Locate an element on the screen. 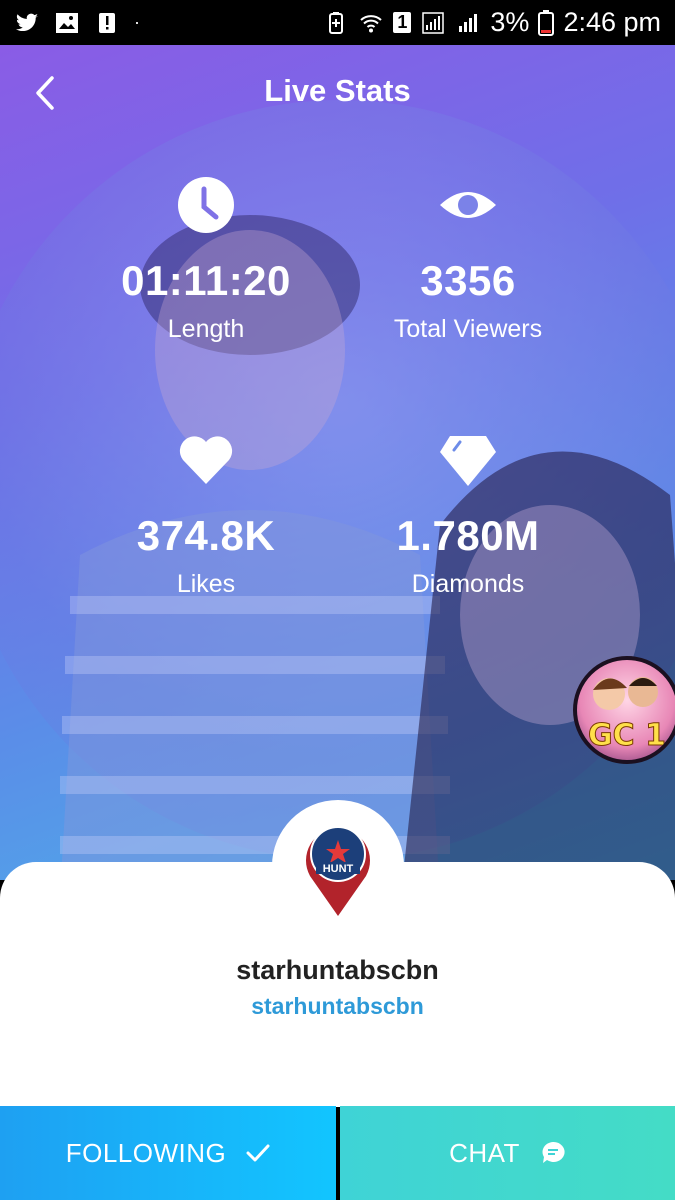 The height and width of the screenshot is (1200, 675). stat-viewers: 3356 Total Viewers is located at coordinates (468, 259).